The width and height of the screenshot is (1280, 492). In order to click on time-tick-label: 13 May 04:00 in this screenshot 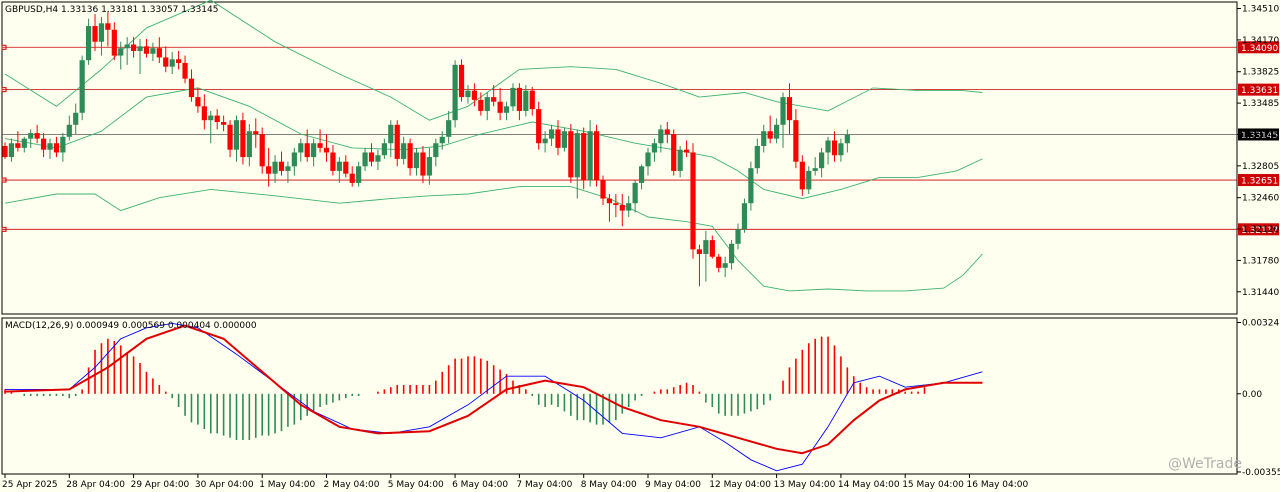, I will do `click(805, 485)`.